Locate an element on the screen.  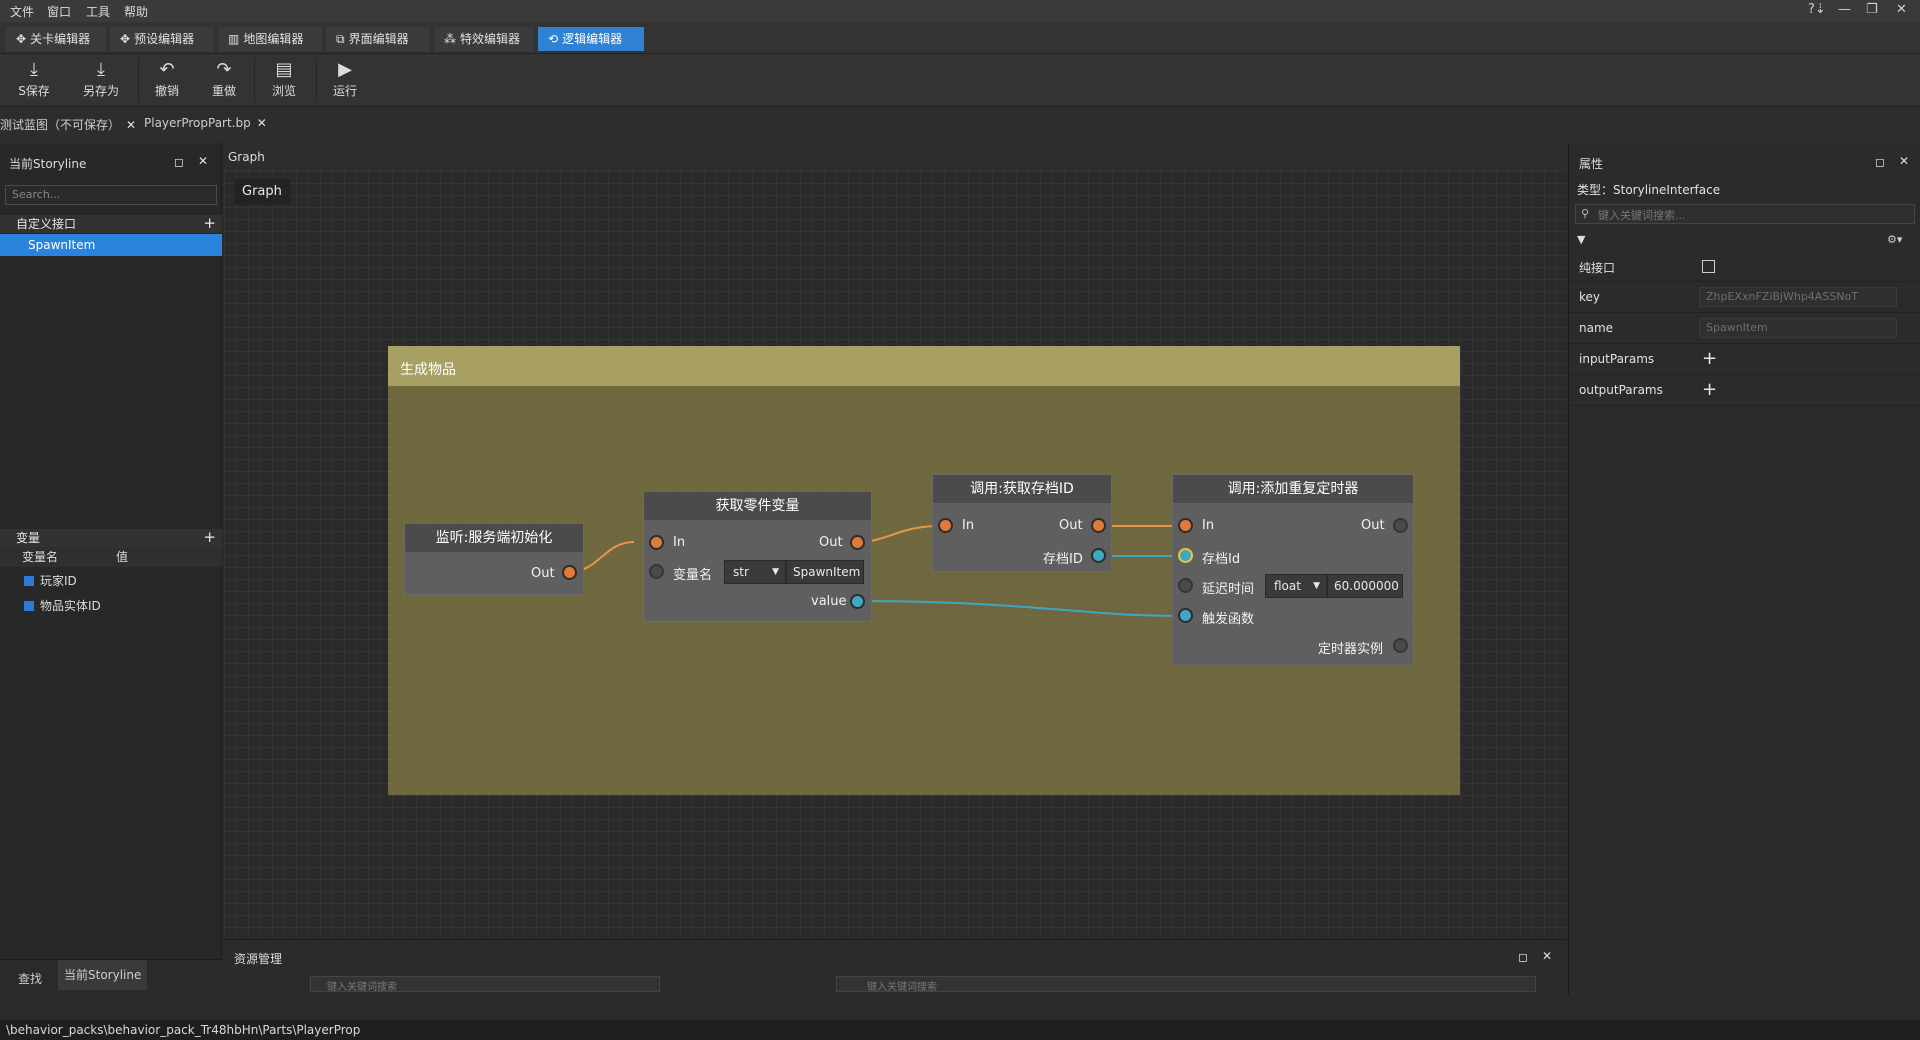
chevron-down-icon: ▼ is located at coordinates (1316, 586).